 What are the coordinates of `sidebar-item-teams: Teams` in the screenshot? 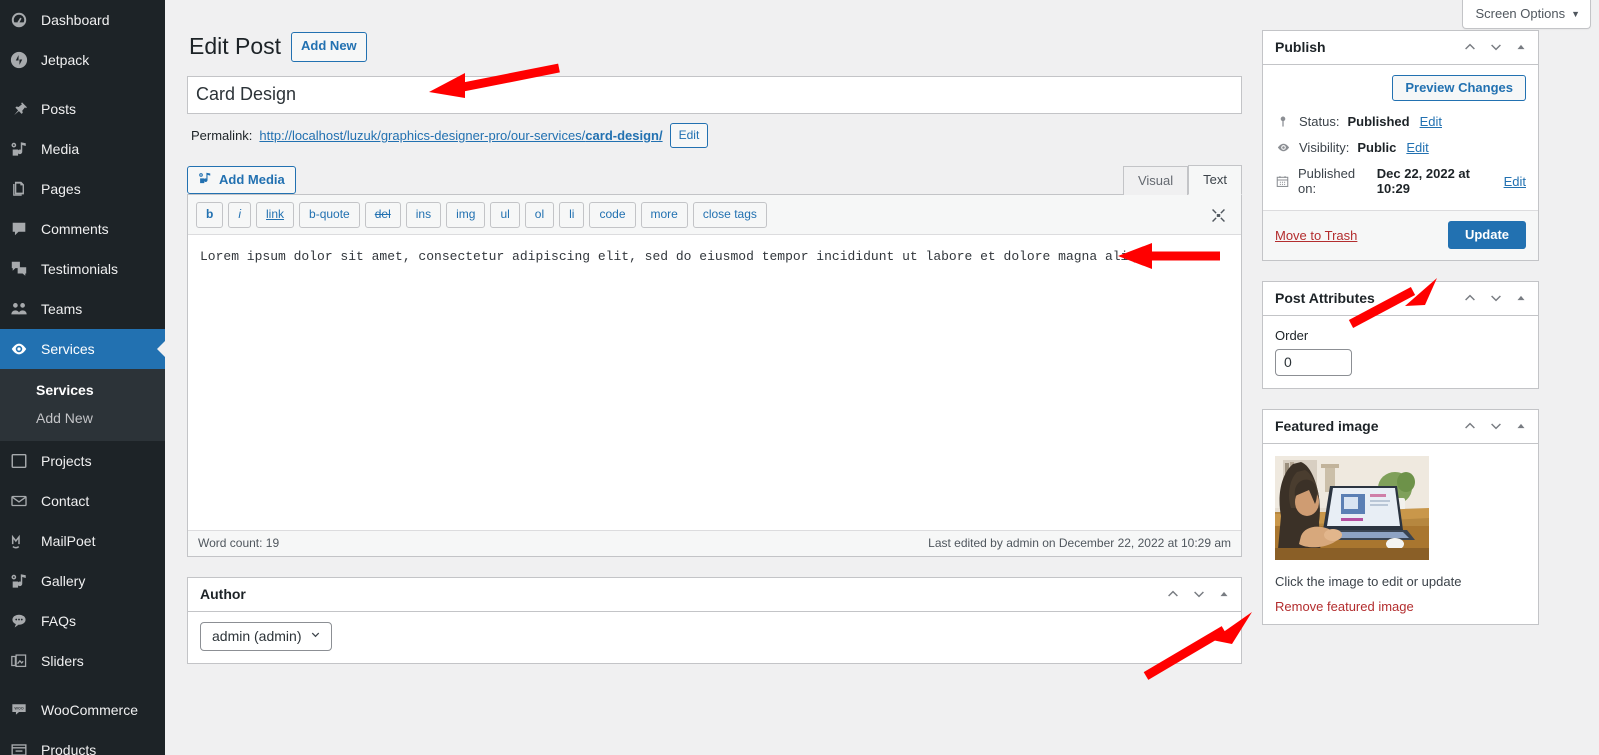 It's located at (82, 309).